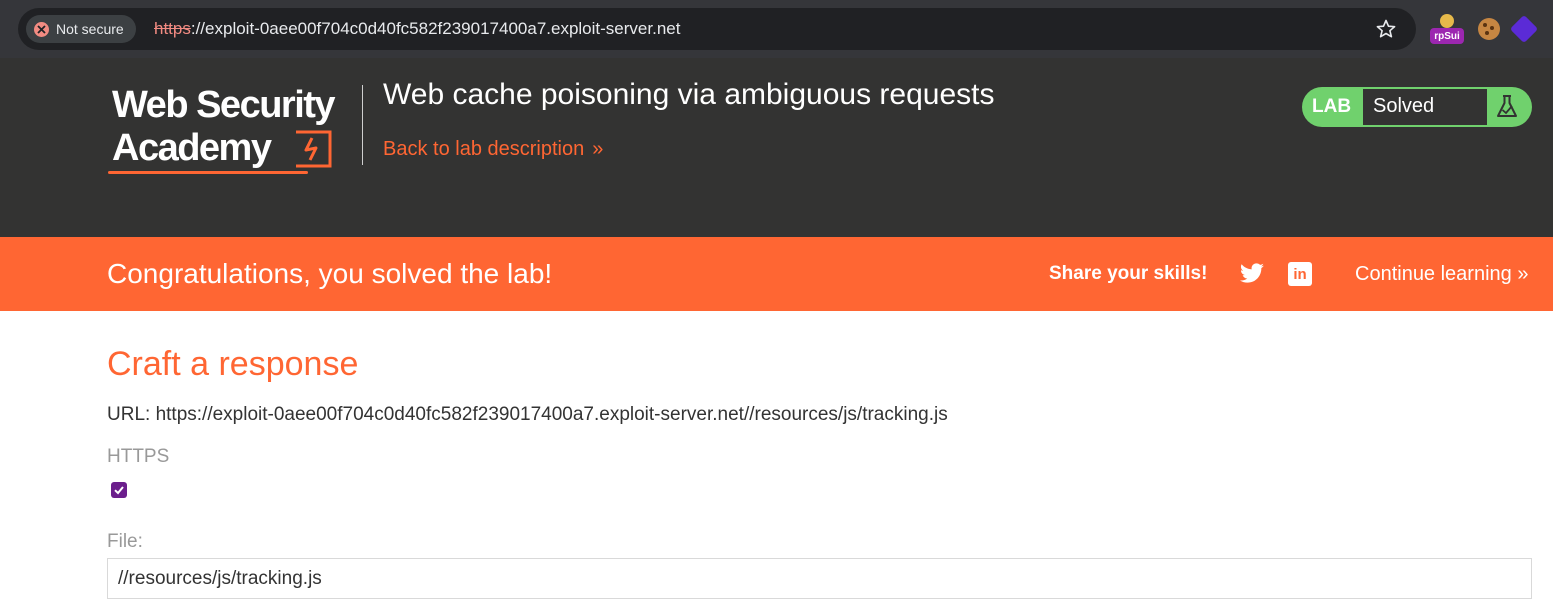 Image resolution: width=1553 pixels, height=611 pixels. Describe the element at coordinates (172, 28) in the screenshot. I see `url-scheme: https` at that location.